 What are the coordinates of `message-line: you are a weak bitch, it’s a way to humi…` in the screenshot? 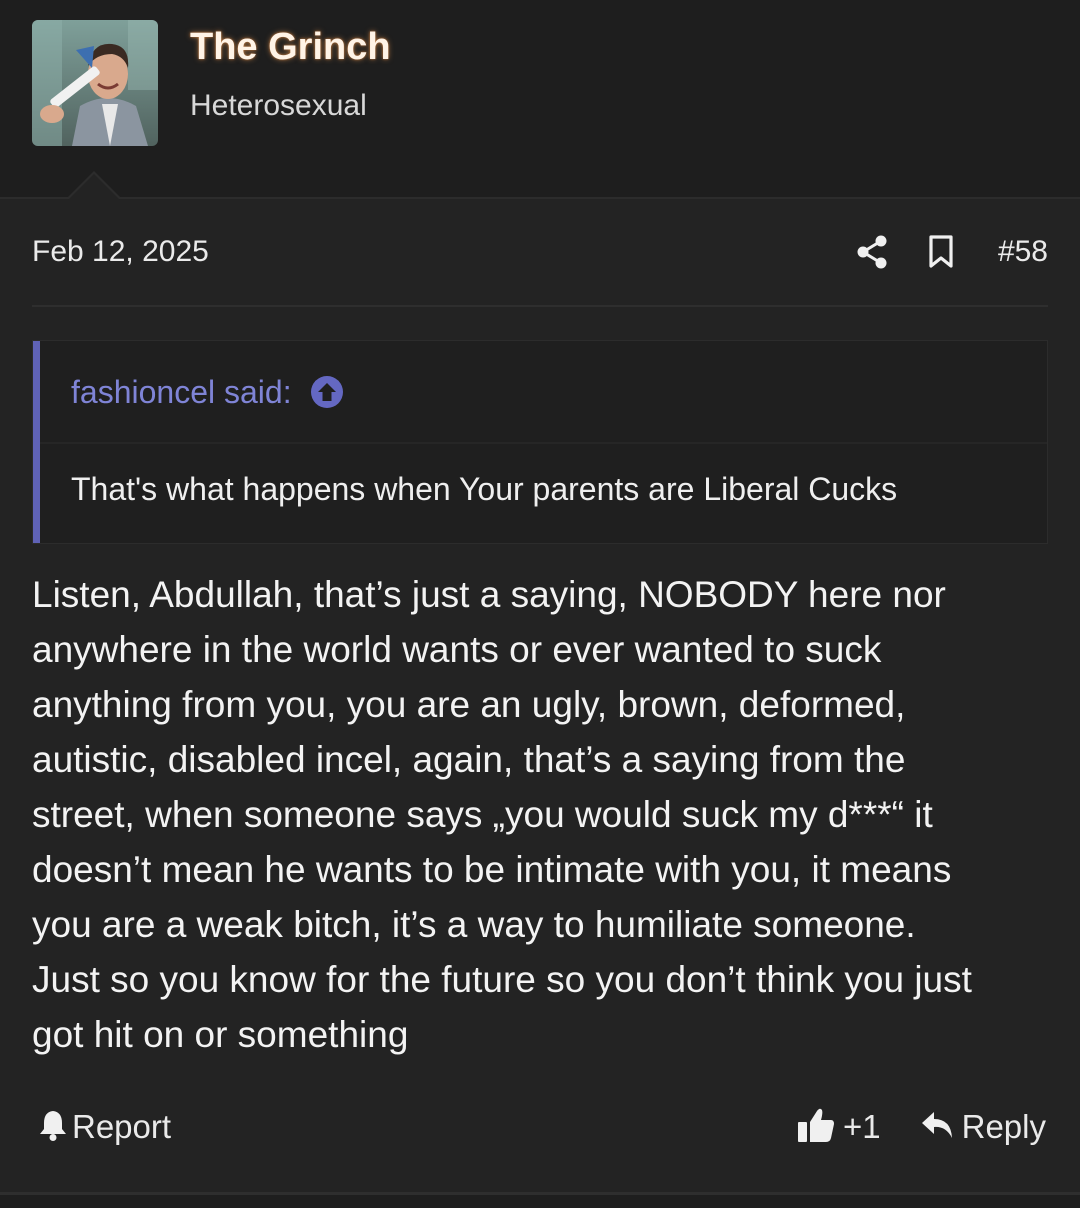 It's located at (474, 924).